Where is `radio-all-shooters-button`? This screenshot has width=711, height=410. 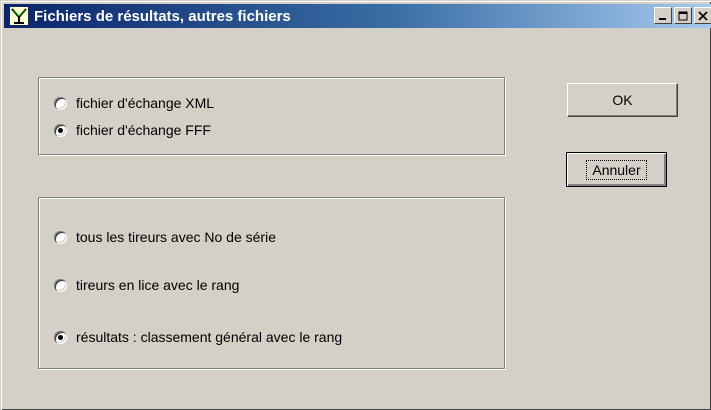
radio-all-shooters-button is located at coordinates (60, 237).